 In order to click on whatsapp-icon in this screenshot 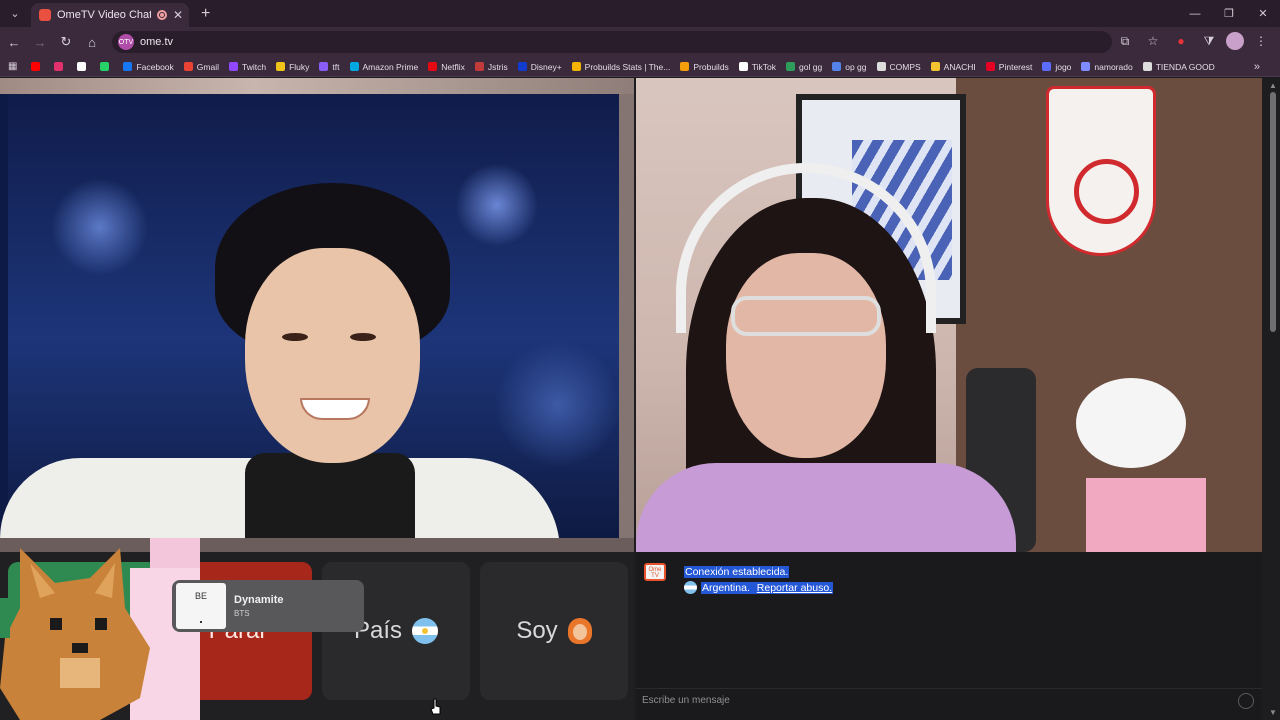, I will do `click(105, 66)`.